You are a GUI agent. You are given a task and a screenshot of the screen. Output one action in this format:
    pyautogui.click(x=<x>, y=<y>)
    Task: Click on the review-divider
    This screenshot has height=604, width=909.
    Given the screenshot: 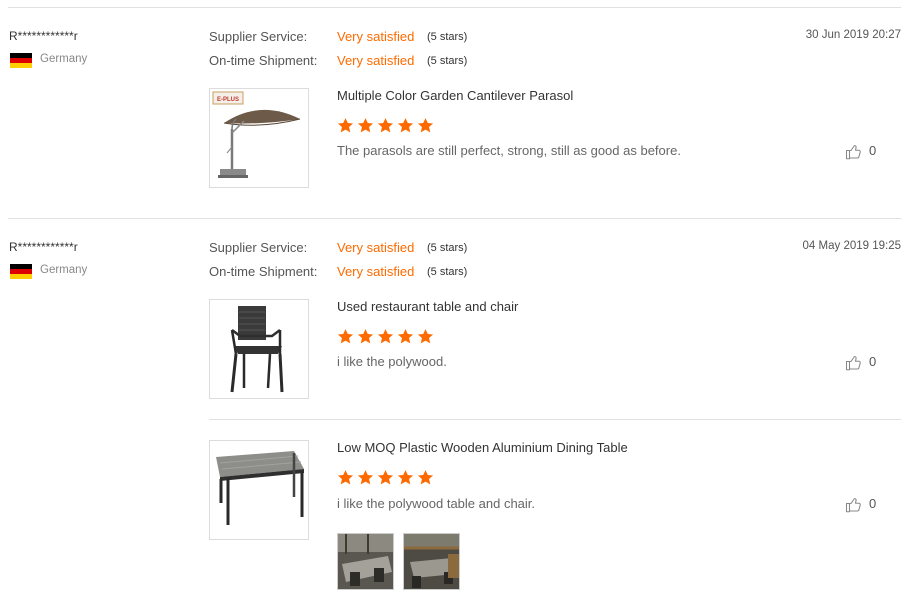 What is the action you would take?
    pyautogui.click(x=454, y=218)
    